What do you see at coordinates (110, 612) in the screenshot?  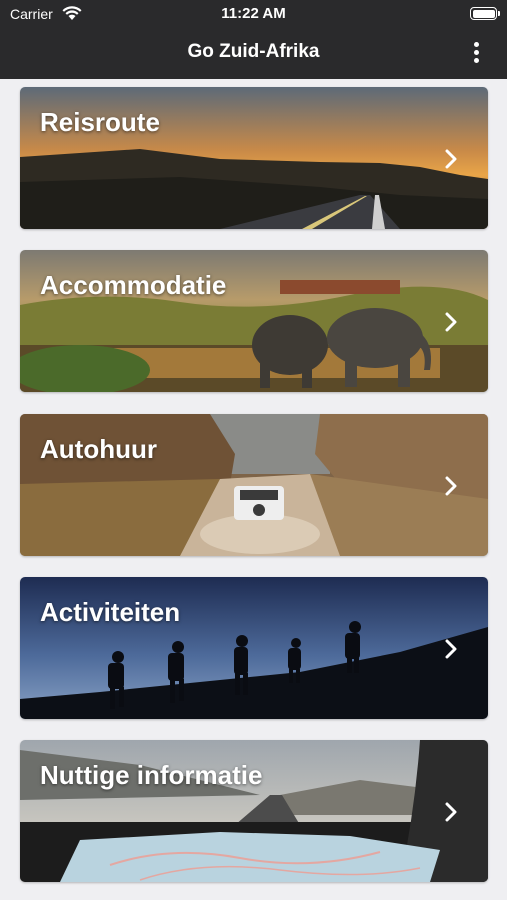 I see `menu-card-label: Activiteiten` at bounding box center [110, 612].